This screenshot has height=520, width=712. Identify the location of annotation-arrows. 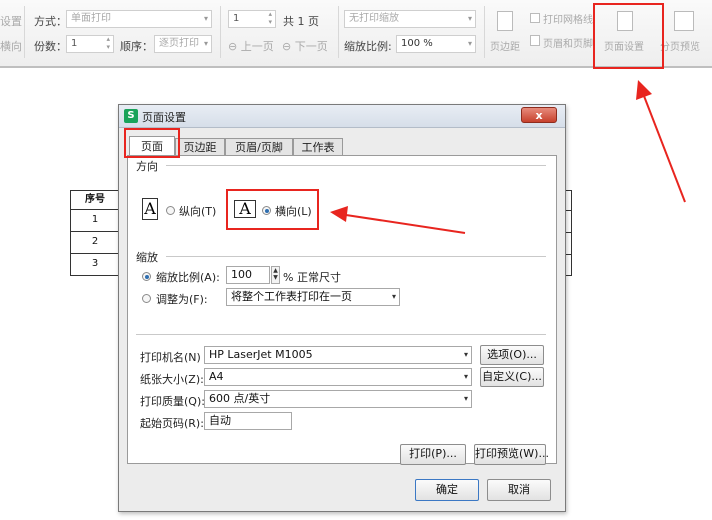
(508, 157).